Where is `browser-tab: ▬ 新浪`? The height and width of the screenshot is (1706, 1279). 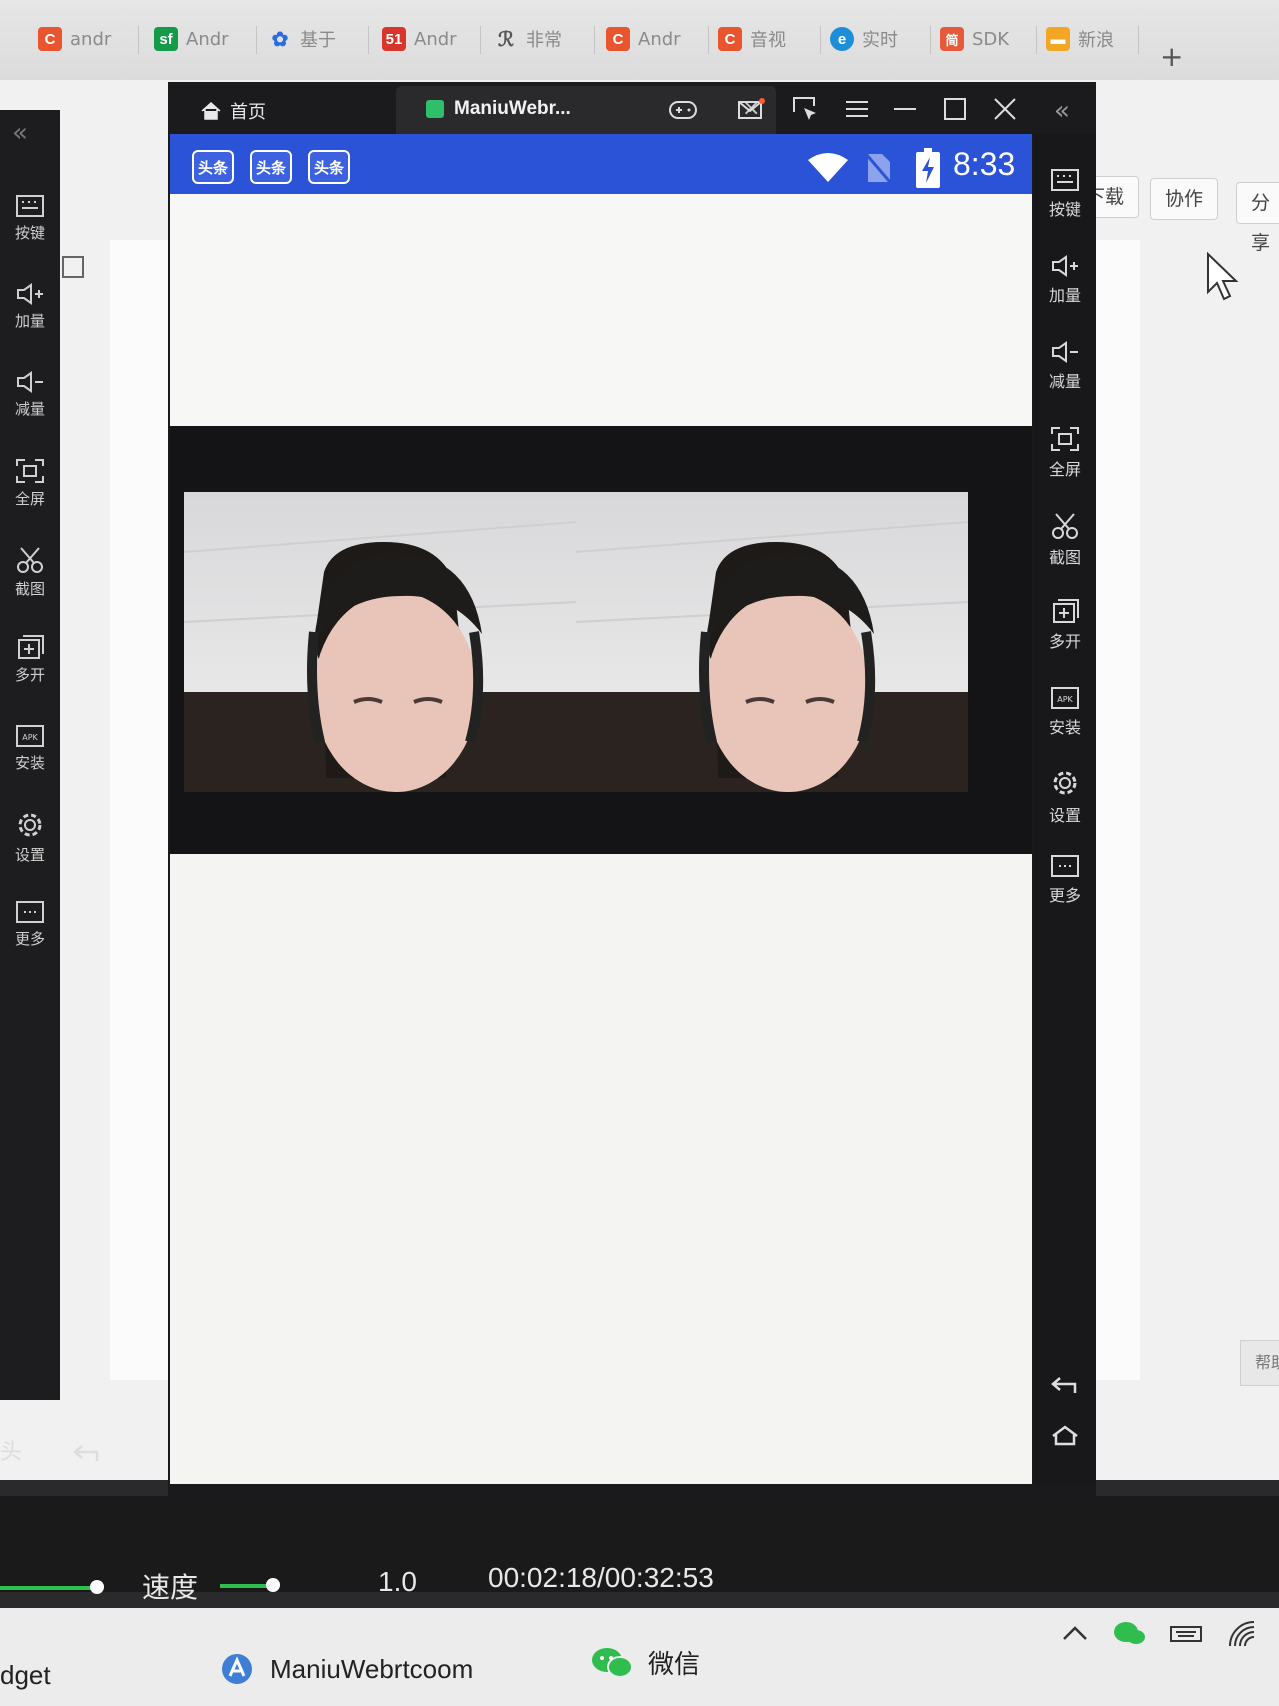 browser-tab: ▬ 新浪 is located at coordinates (1094, 39).